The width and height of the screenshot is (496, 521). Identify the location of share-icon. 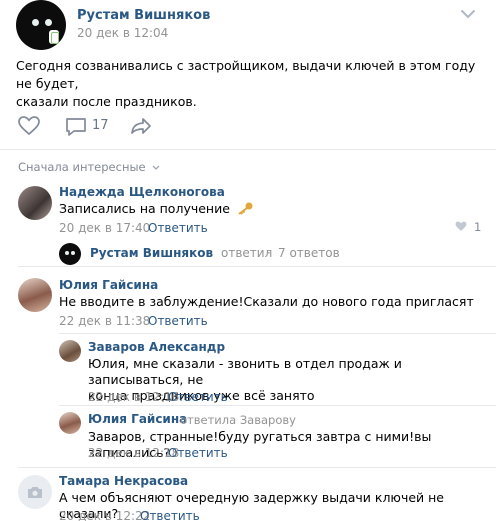
(141, 126).